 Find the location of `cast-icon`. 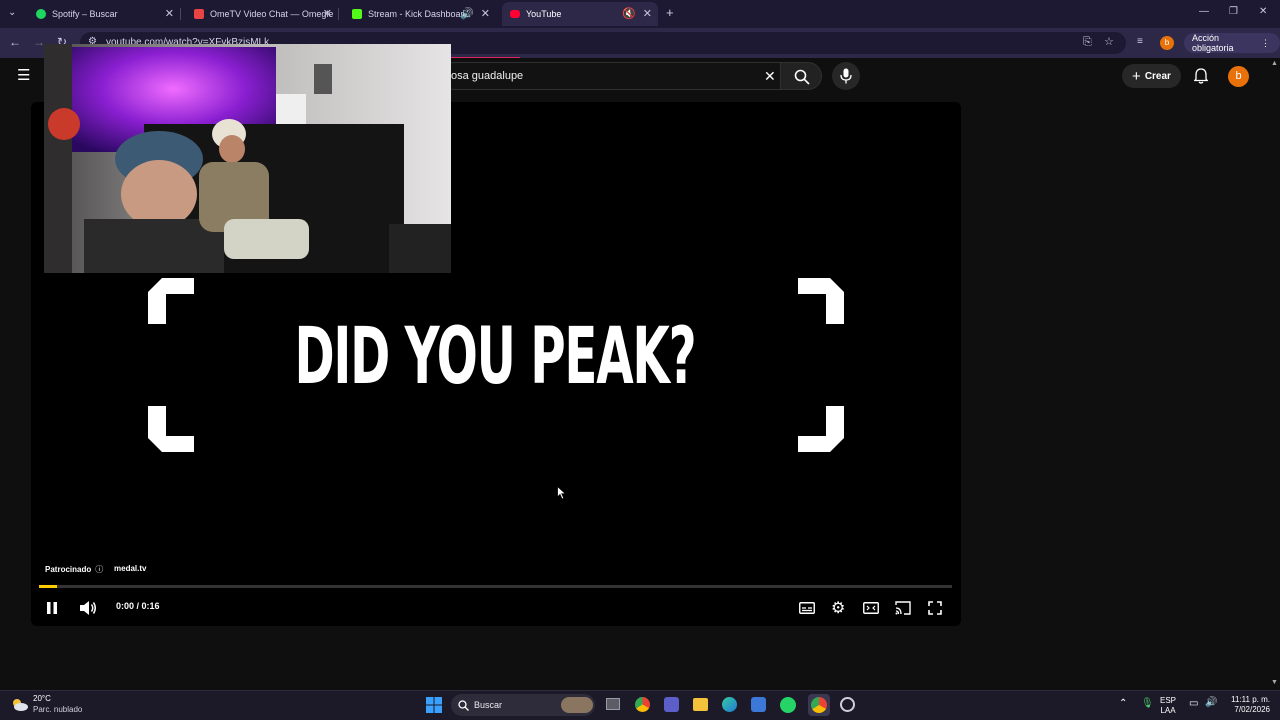

cast-icon is located at coordinates (903, 608).